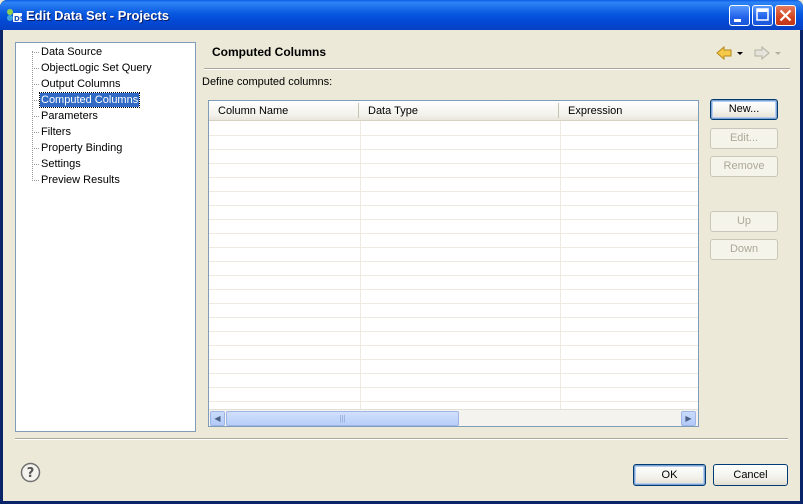 The width and height of the screenshot is (803, 504). Describe the element at coordinates (744, 249) in the screenshot. I see `down-button: Down` at that location.